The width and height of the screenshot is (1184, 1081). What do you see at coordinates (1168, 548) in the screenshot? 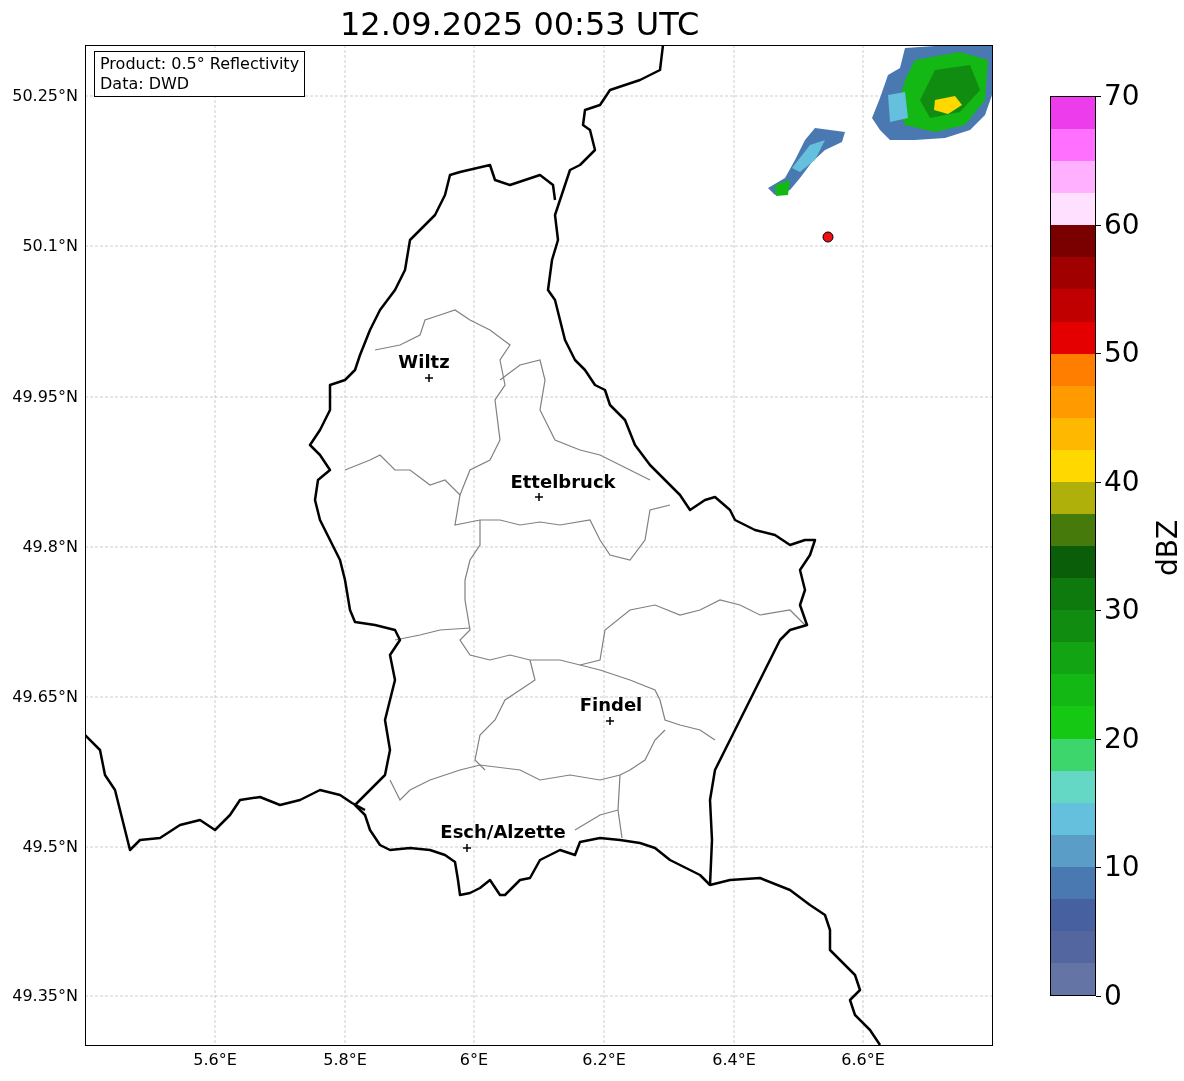
I see `colorbar-label: dBZ` at bounding box center [1168, 548].